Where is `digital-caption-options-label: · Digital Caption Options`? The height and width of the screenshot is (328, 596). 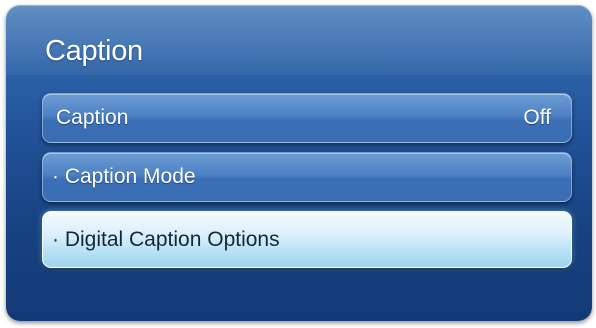 digital-caption-options-label: · Digital Caption Options is located at coordinates (166, 239).